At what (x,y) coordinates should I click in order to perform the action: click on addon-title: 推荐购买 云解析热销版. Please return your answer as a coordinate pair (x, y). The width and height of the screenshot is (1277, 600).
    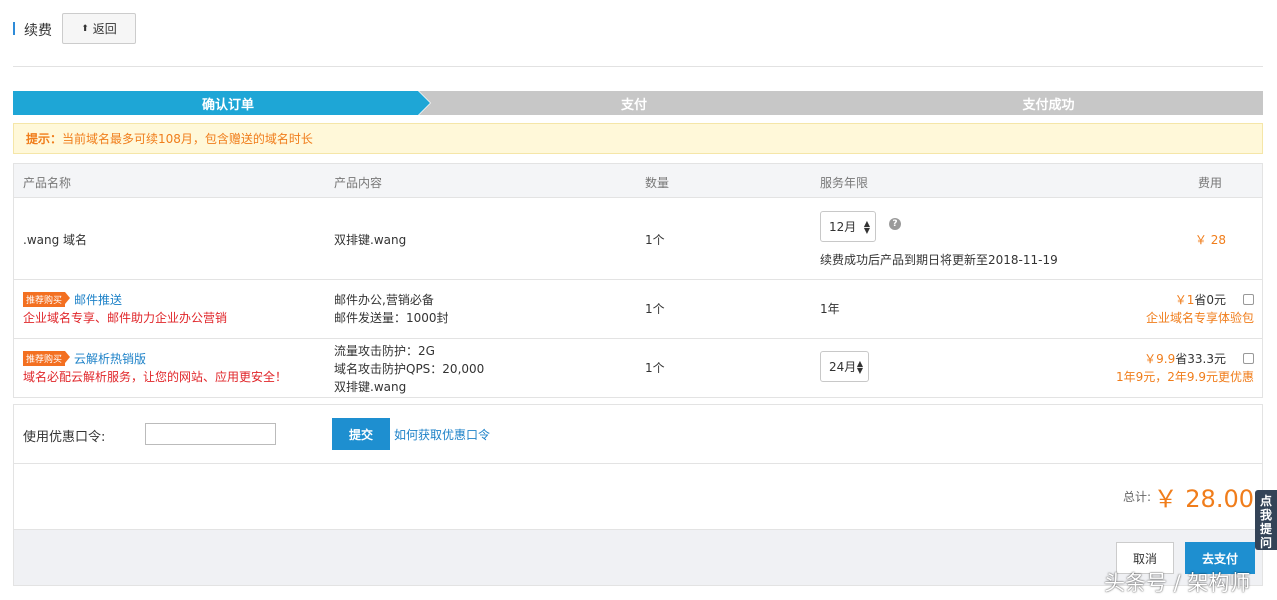
    Looking at the image, I should click on (84, 358).